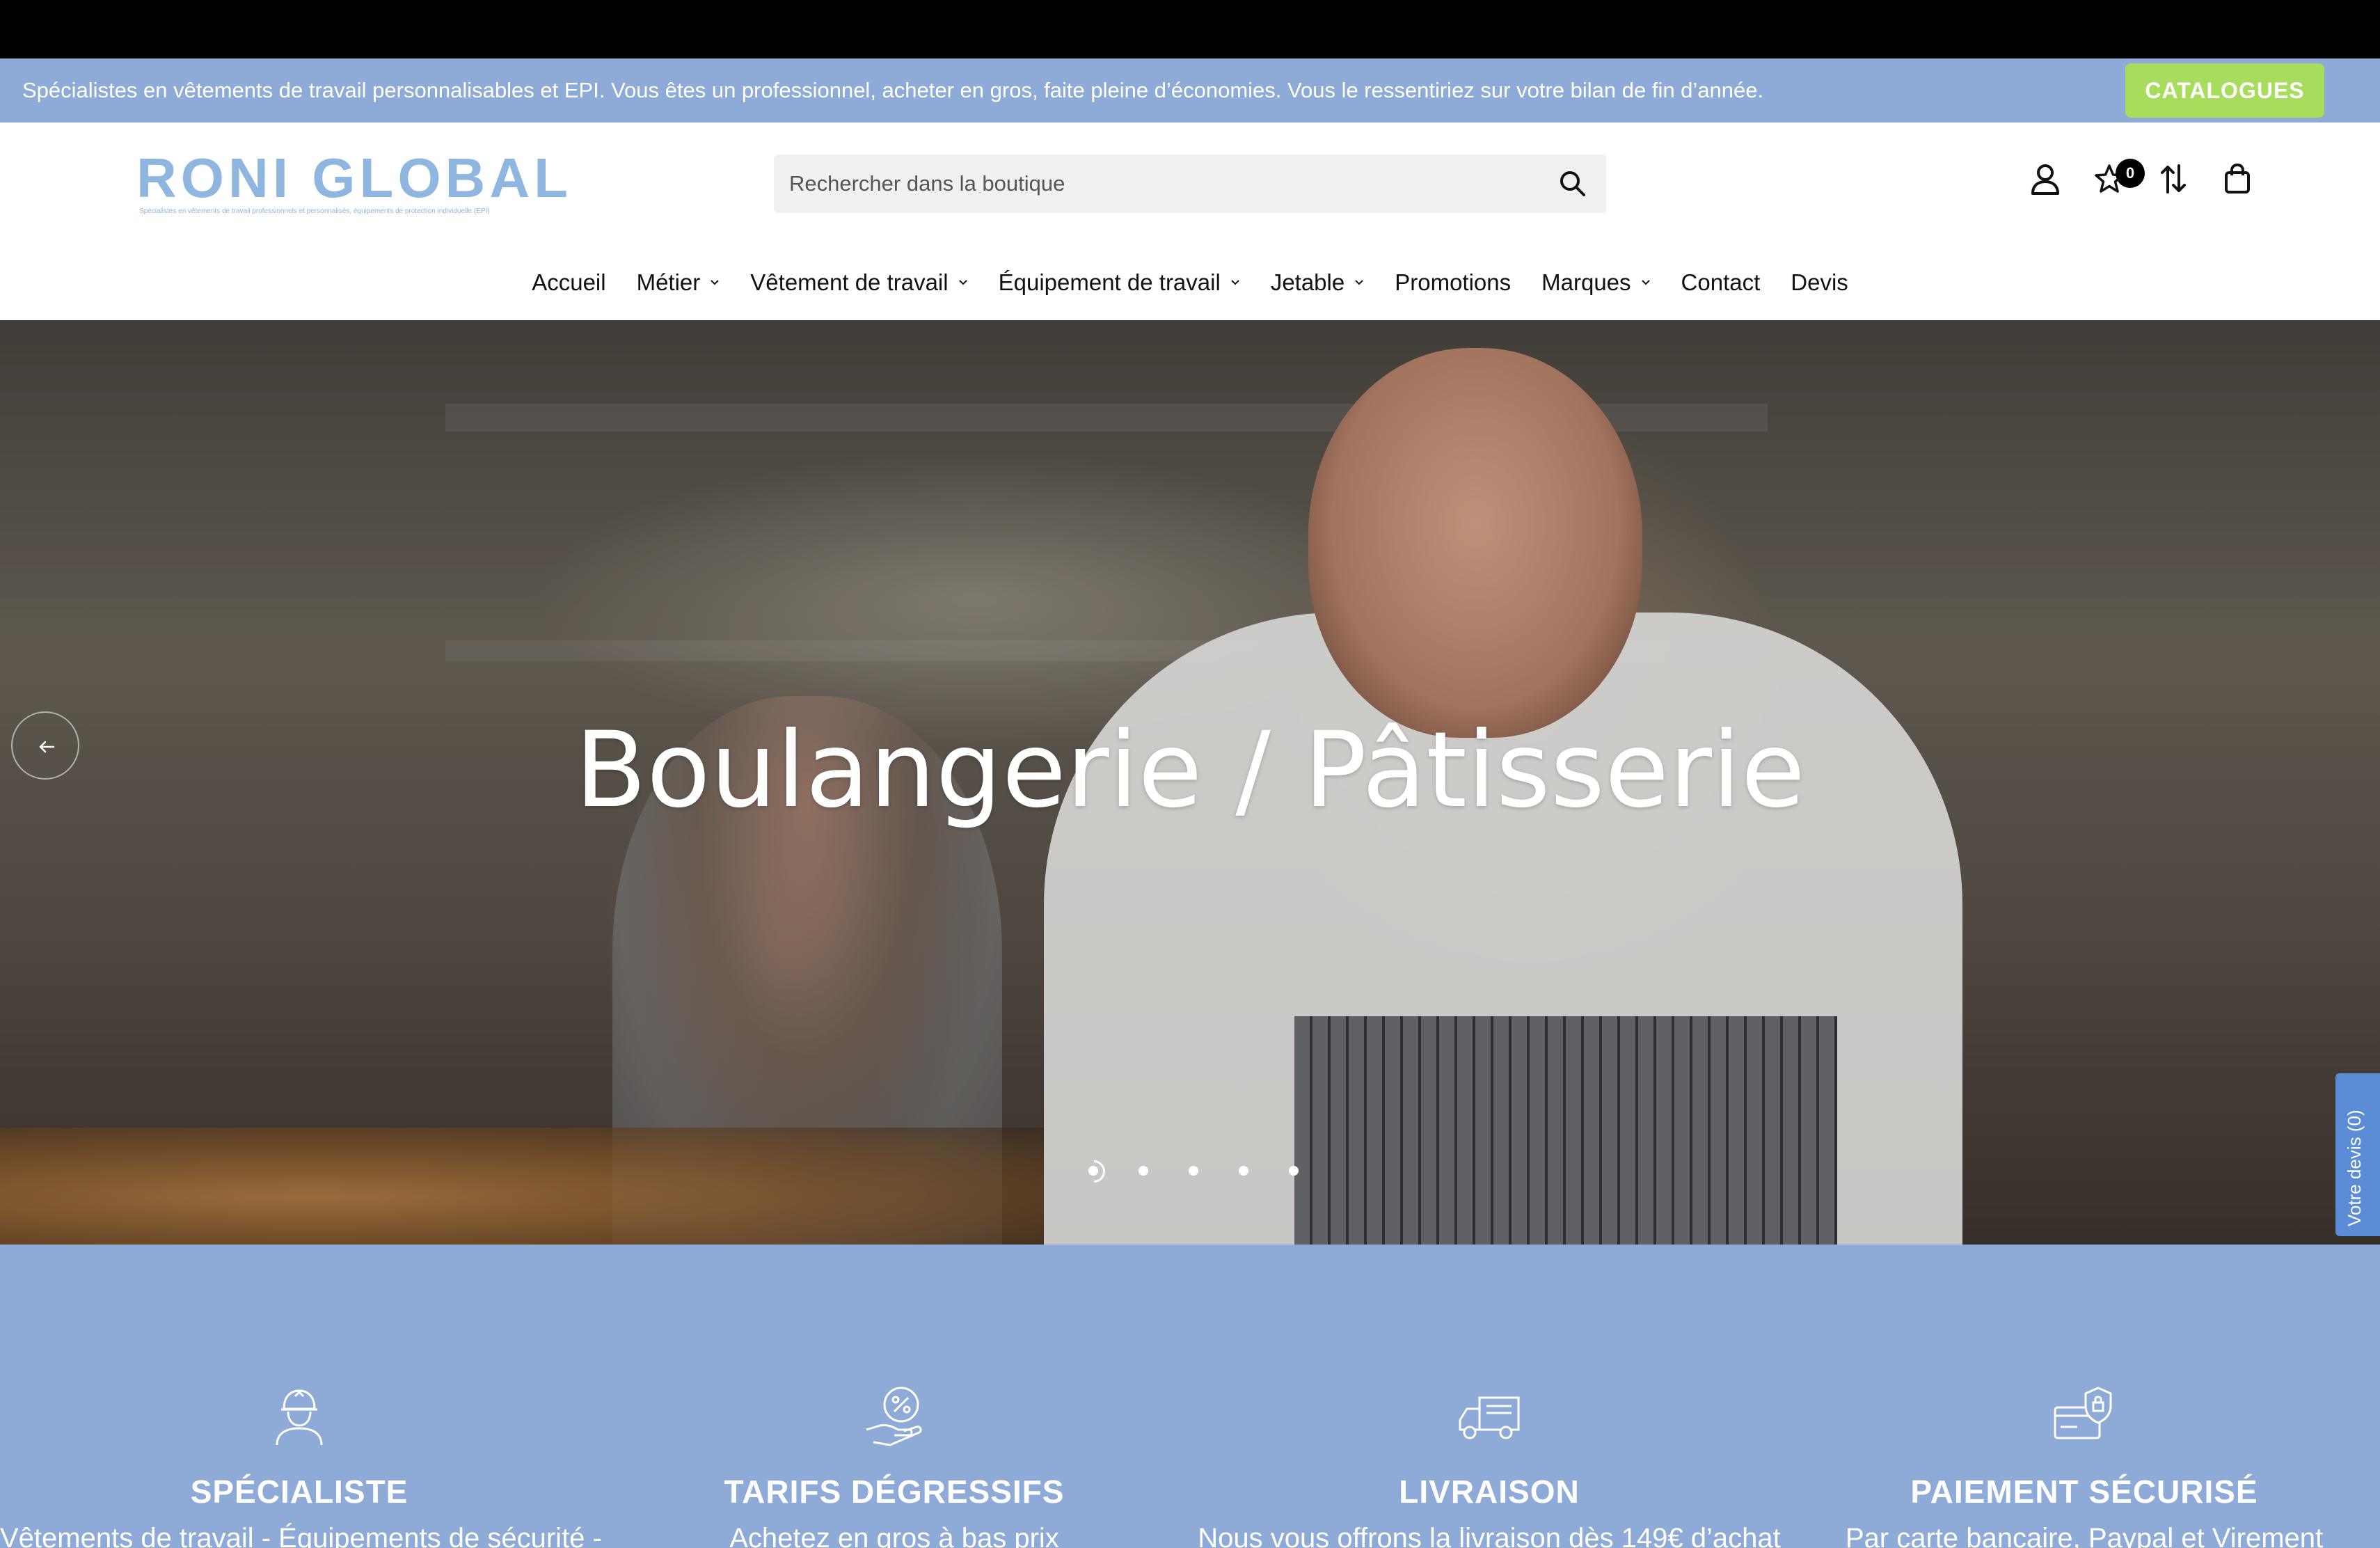  I want to click on nav-item-contact: Contact, so click(1721, 282).